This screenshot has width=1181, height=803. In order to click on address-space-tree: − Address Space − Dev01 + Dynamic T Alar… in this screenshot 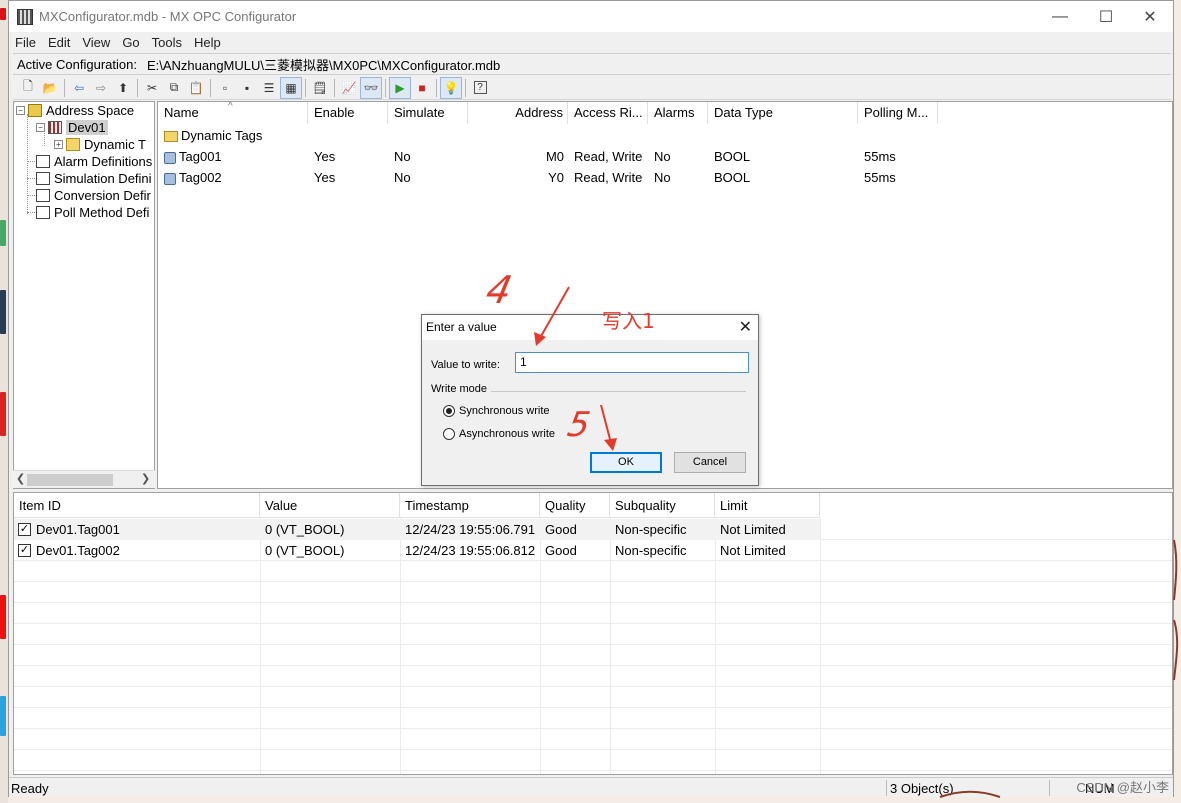, I will do `click(84, 295)`.